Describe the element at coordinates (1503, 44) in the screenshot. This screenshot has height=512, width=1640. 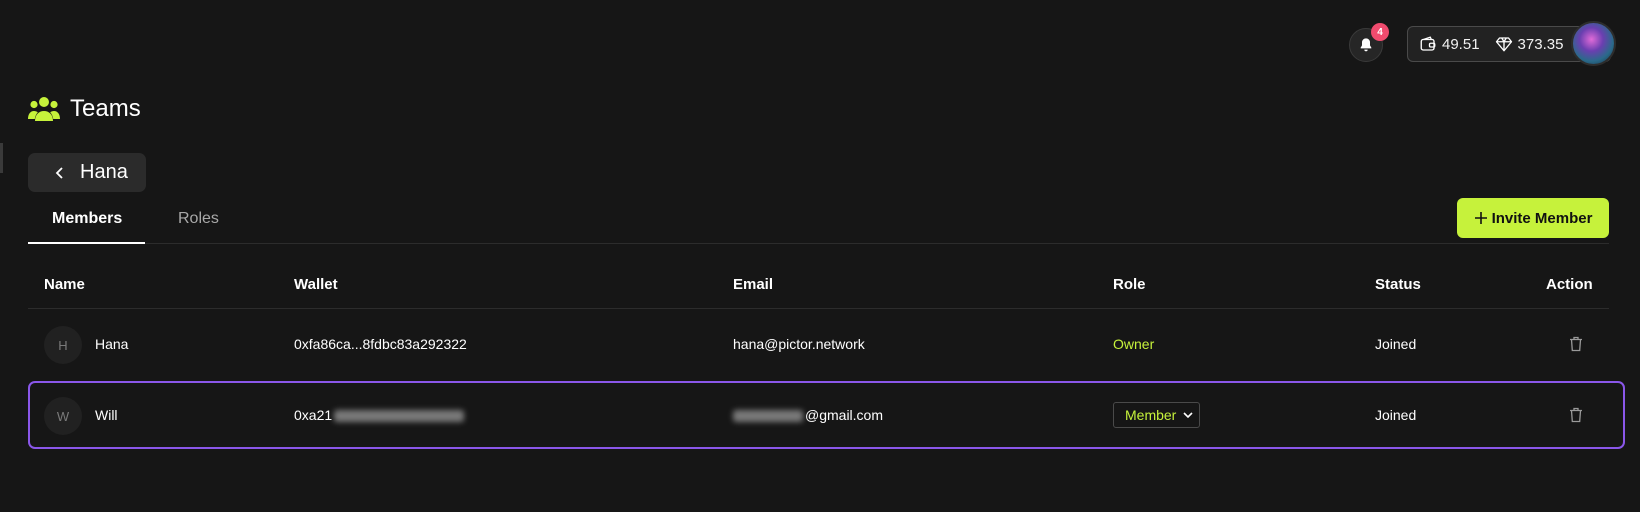
I see `diamond-icon` at that location.